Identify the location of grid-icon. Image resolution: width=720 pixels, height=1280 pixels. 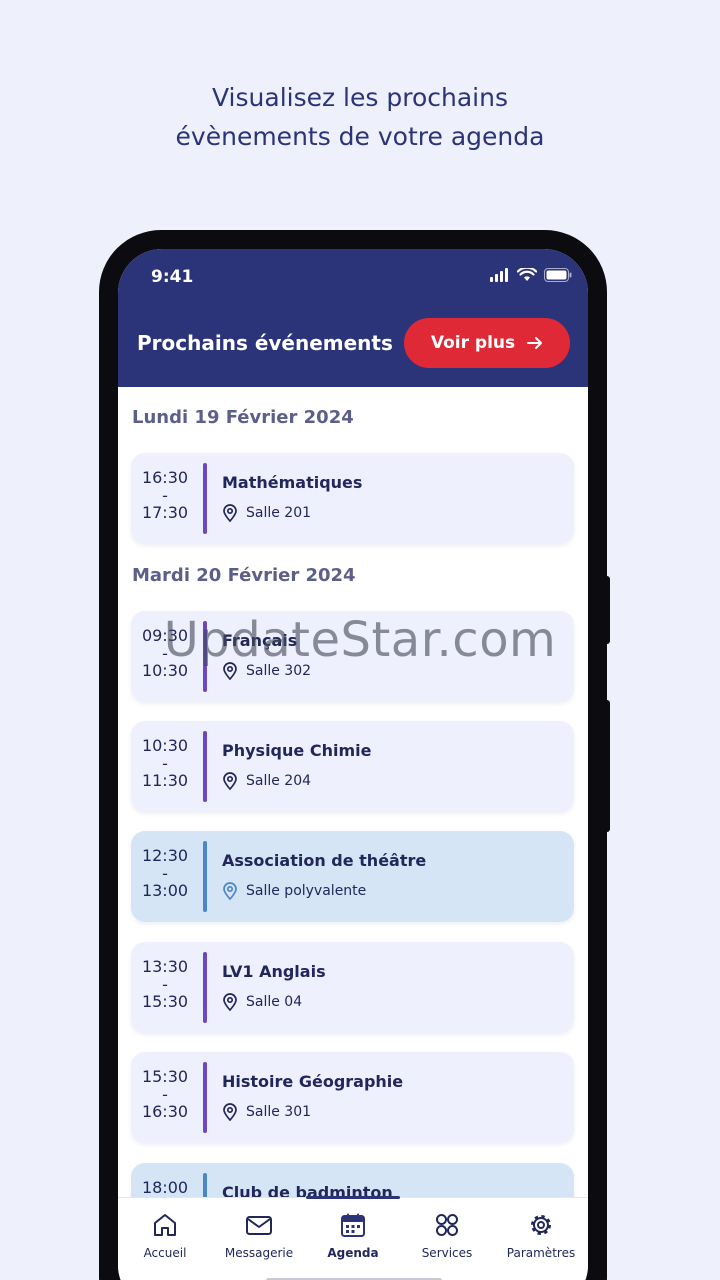
(447, 1225).